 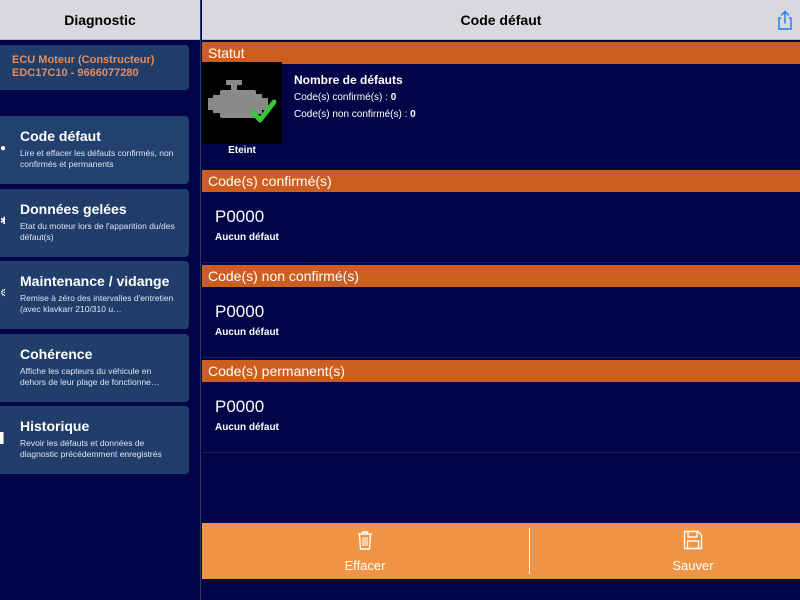 I want to click on engine-check-icon, so click(x=242, y=103).